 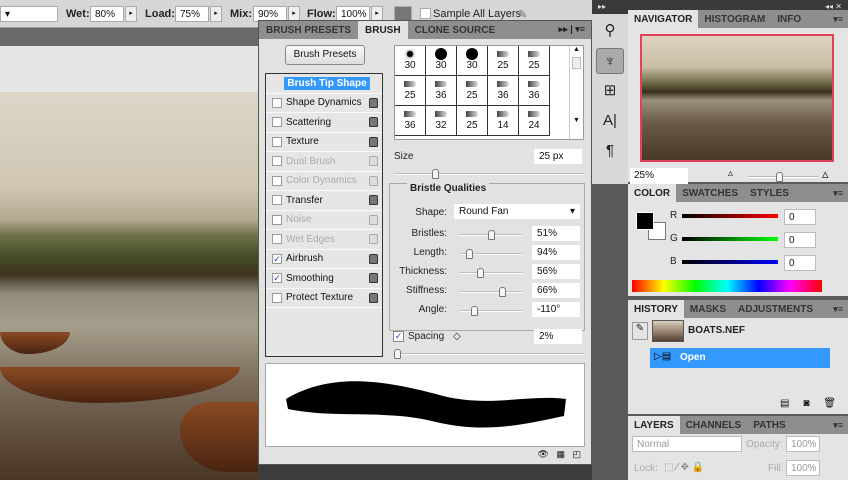 What do you see at coordinates (825, 174) in the screenshot?
I see `zoom-in-icon: ▵` at bounding box center [825, 174].